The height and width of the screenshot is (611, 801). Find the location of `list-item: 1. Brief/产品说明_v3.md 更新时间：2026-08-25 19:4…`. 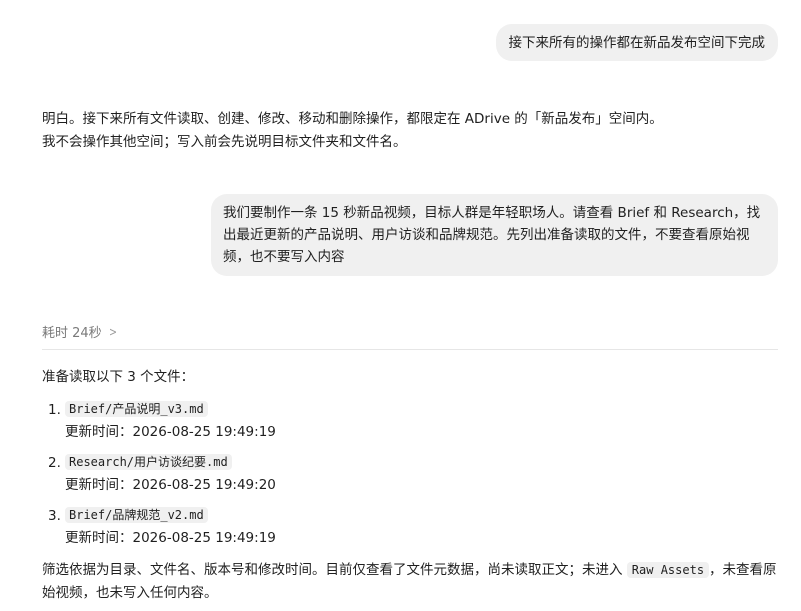

list-item: 1. Brief/产品说明_v3.md 更新时间：2026-08-25 19:4… is located at coordinates (412, 422).